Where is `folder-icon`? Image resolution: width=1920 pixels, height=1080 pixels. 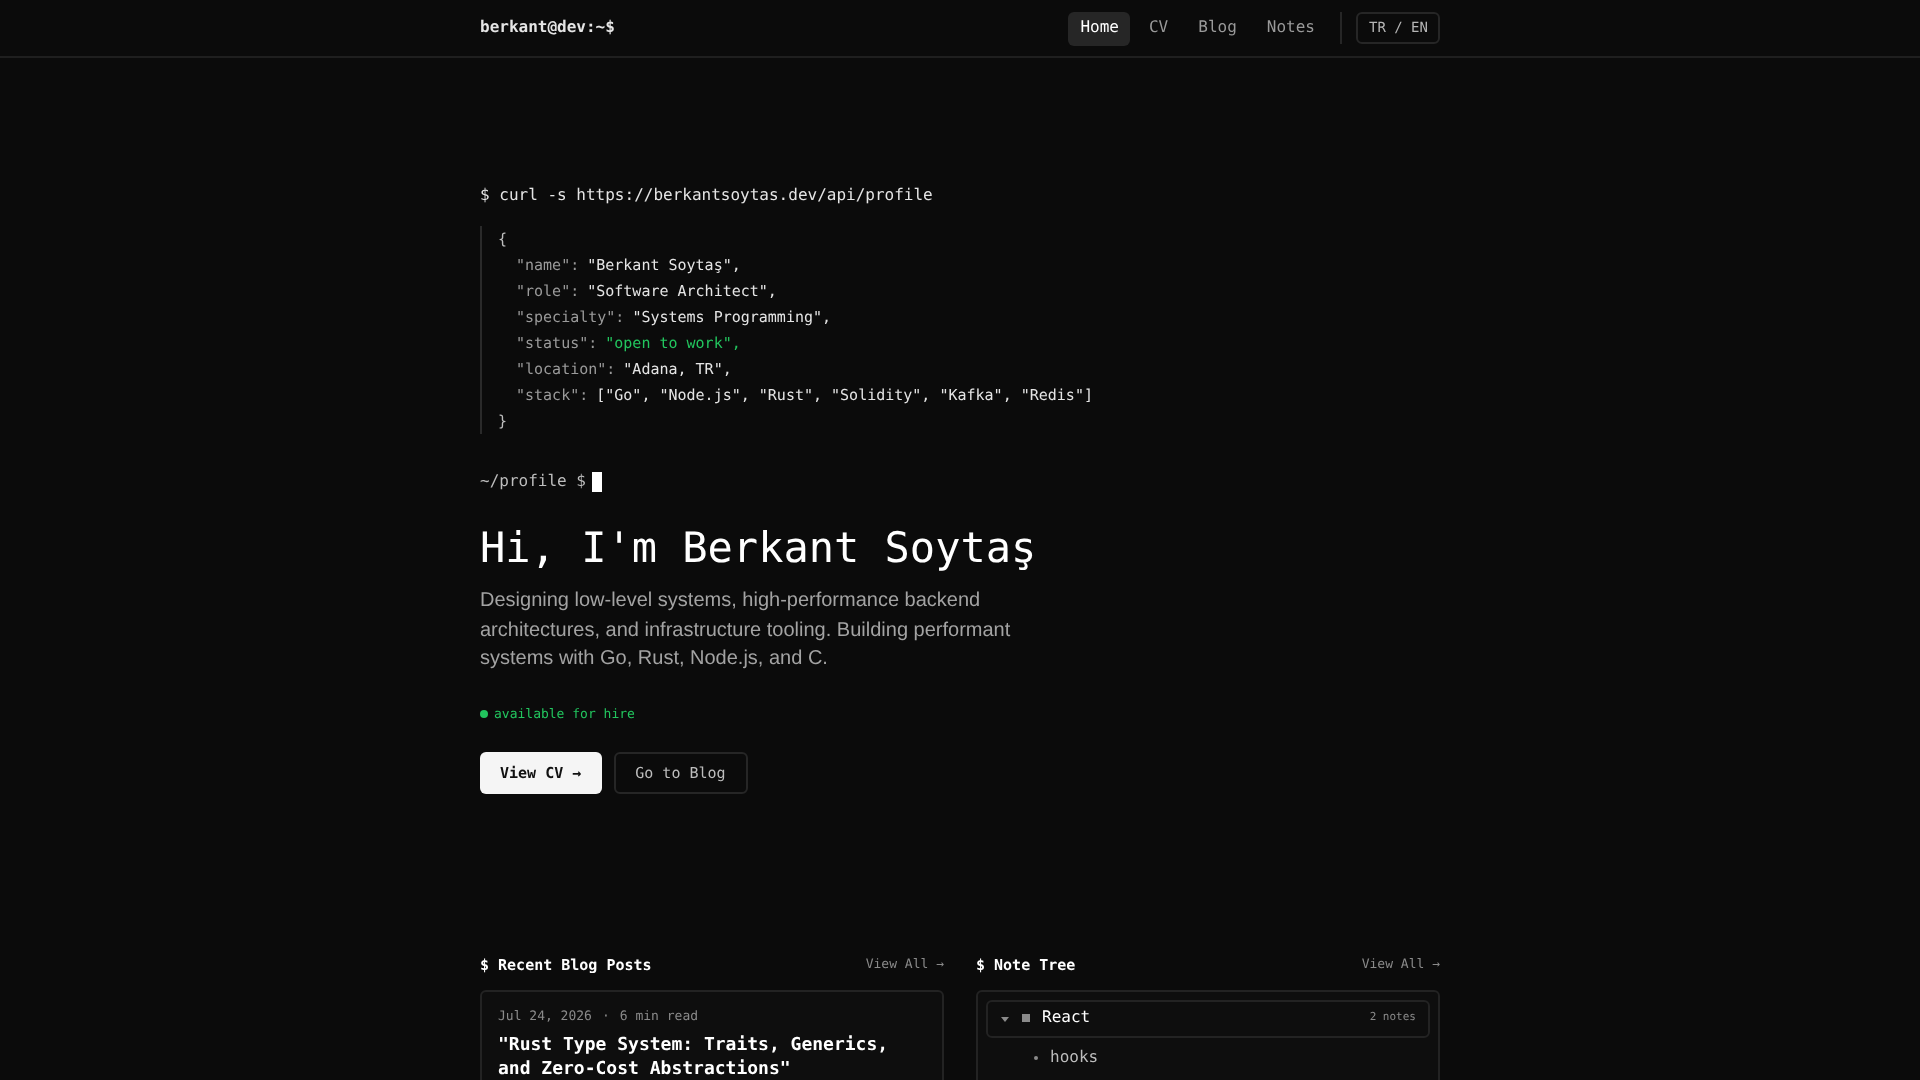
folder-icon is located at coordinates (1026, 1018).